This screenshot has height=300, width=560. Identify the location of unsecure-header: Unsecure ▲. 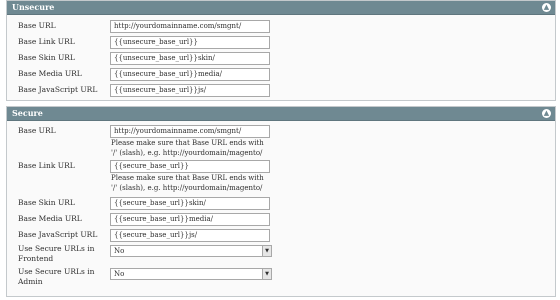
(281, 8).